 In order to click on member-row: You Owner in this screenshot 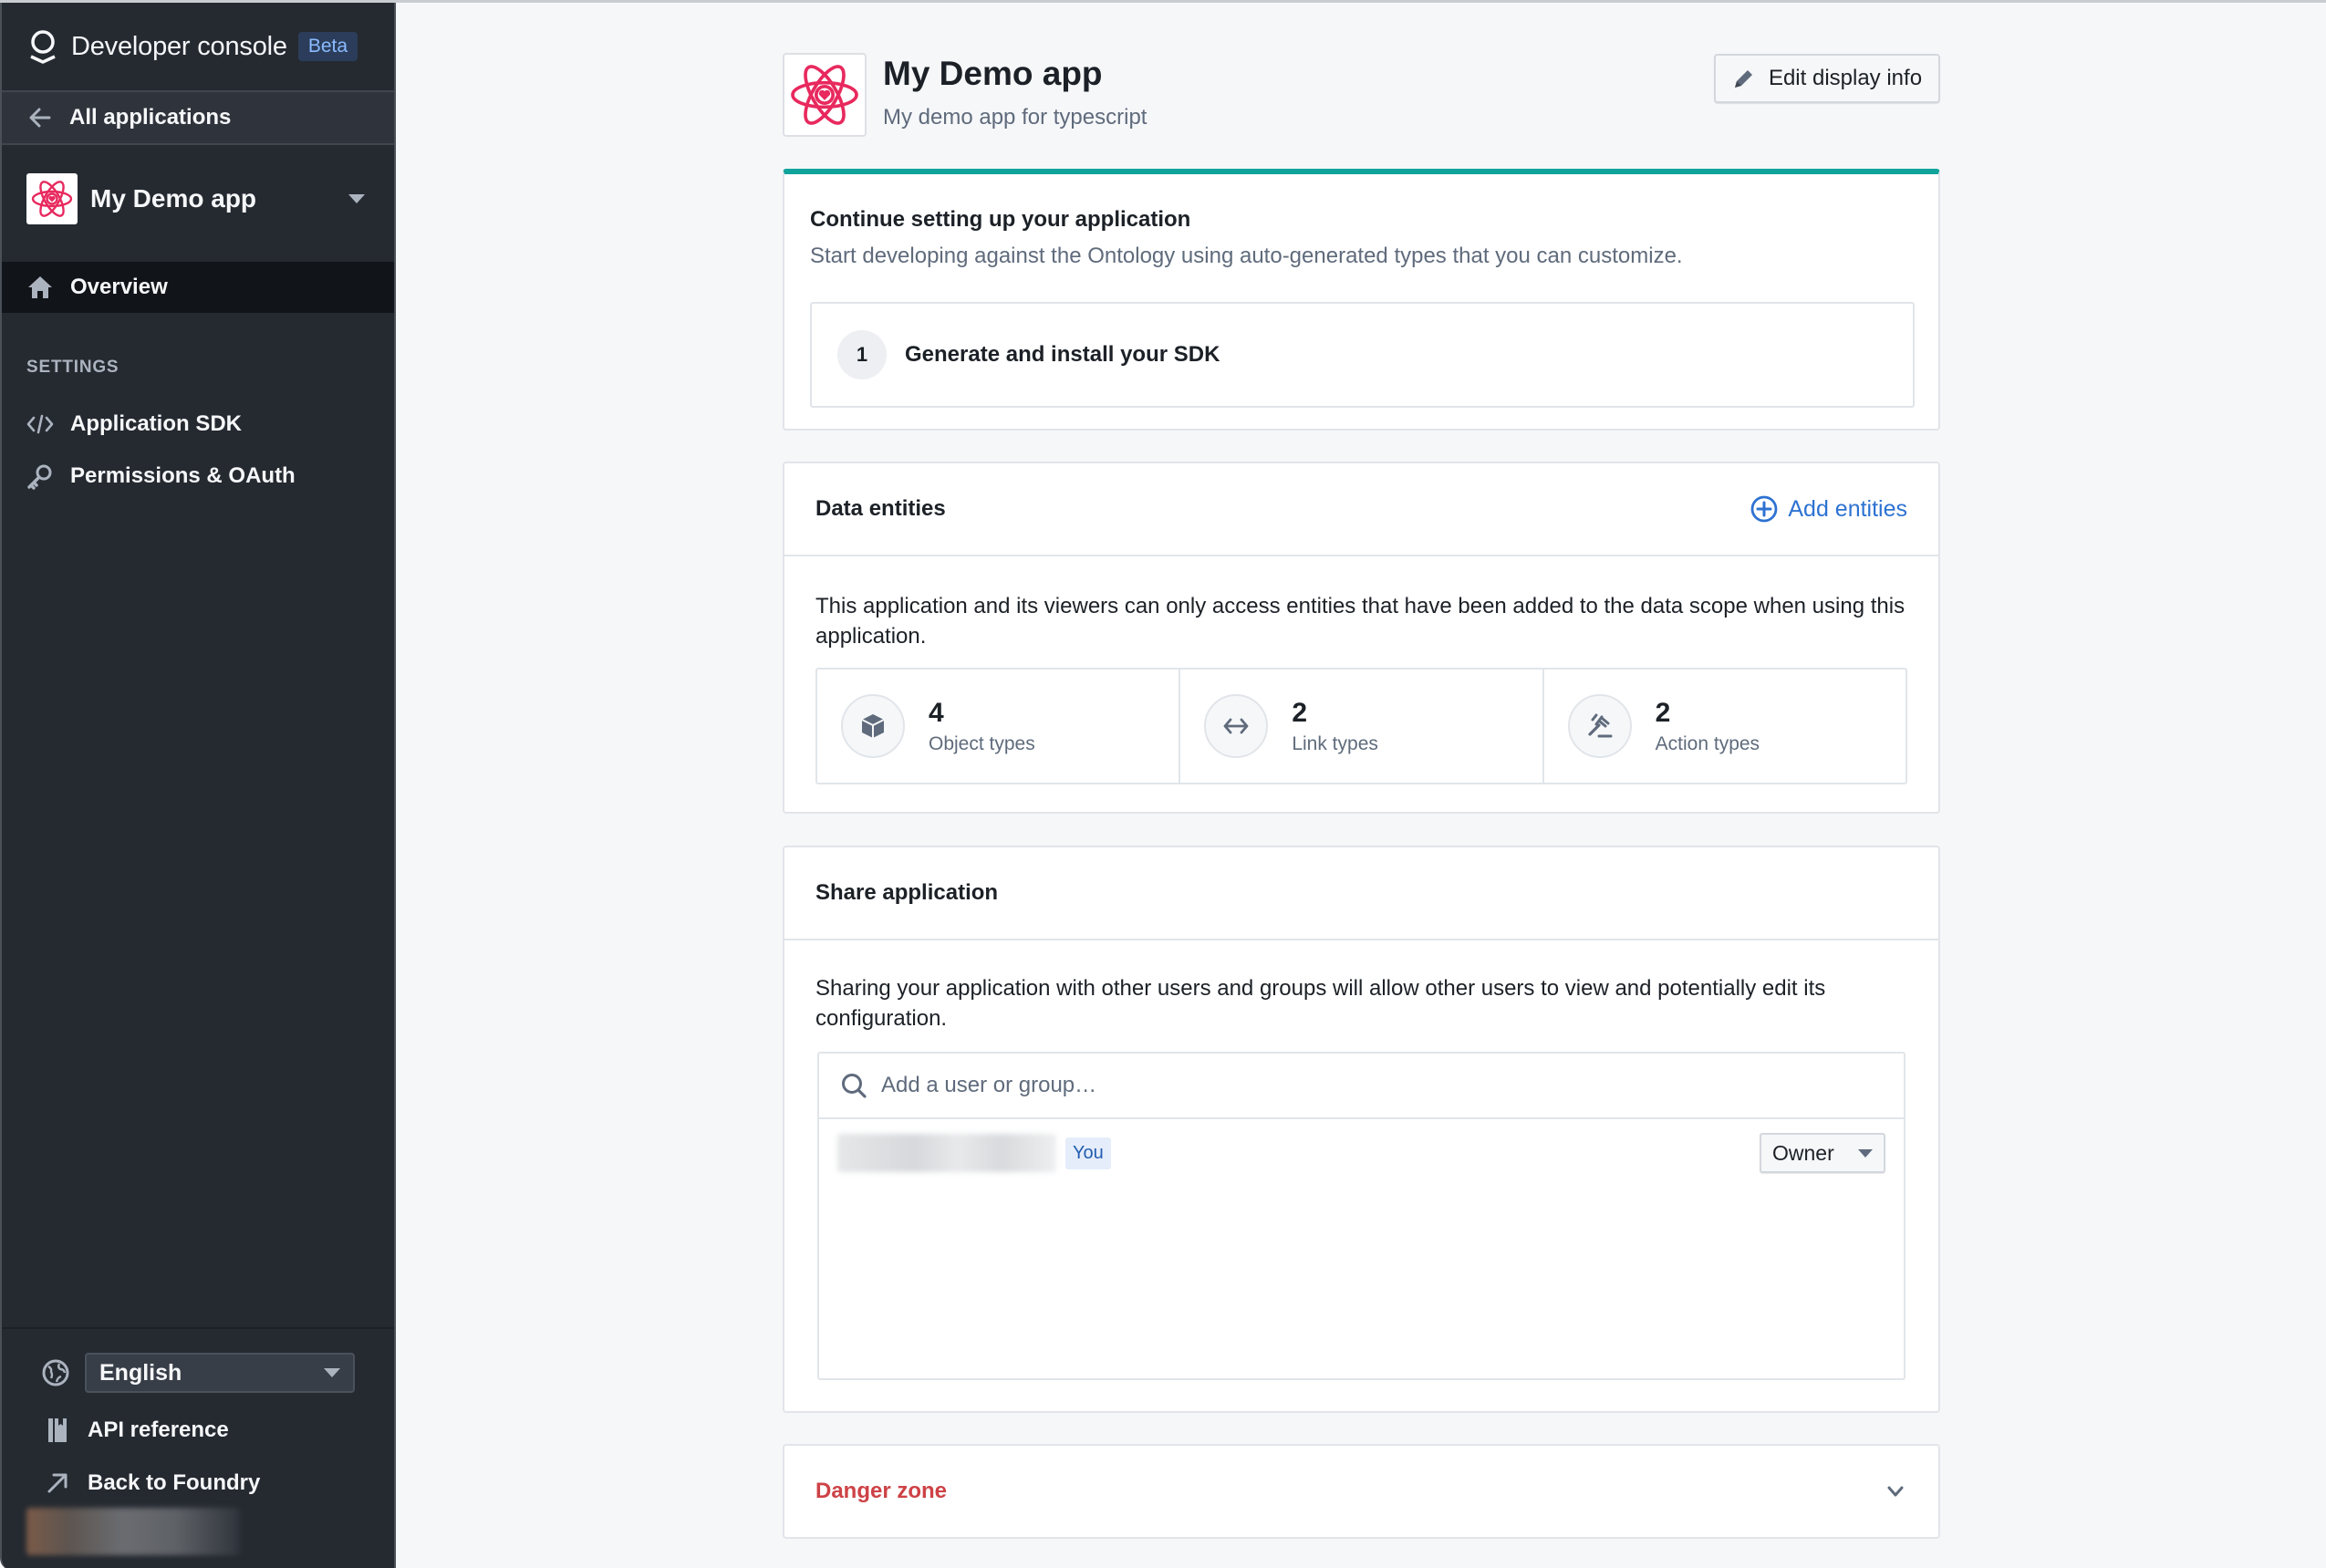, I will do `click(1361, 1153)`.